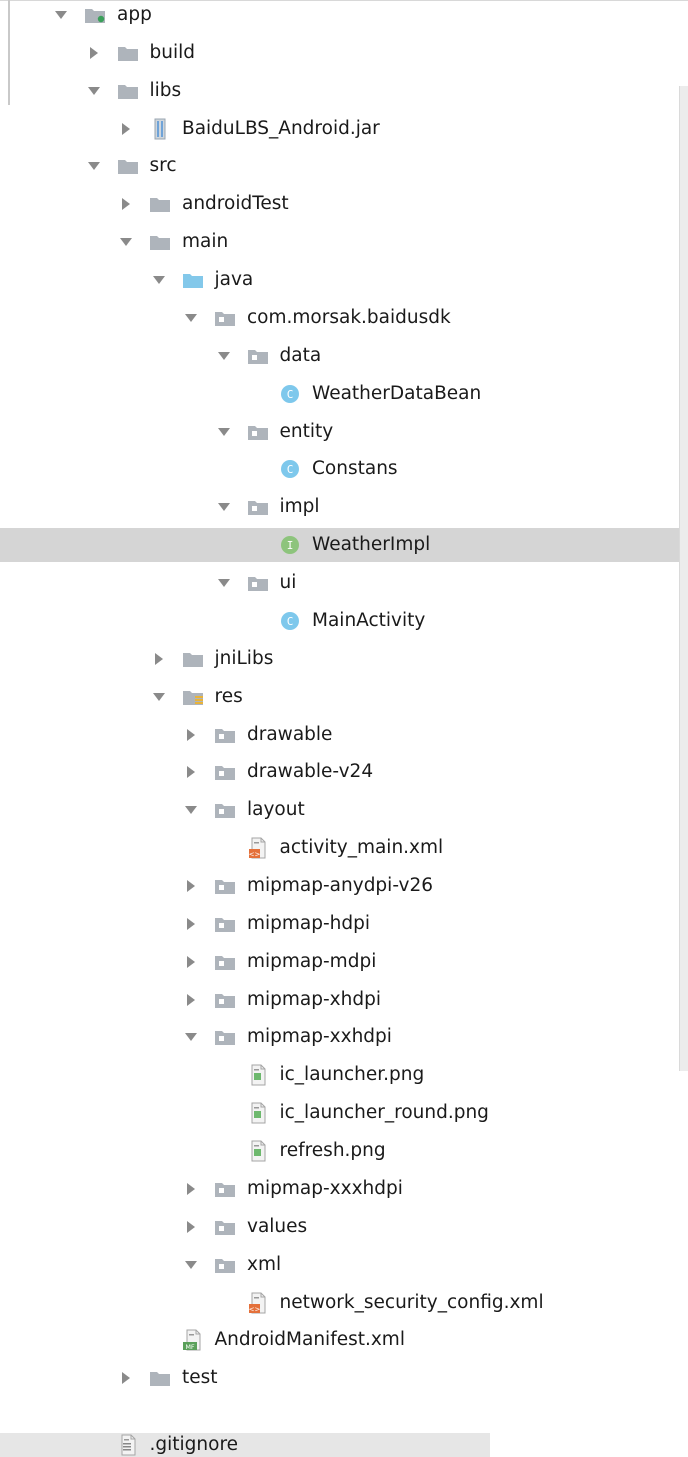 The image size is (688, 1457). What do you see at coordinates (344, 166) in the screenshot?
I see `tree-item-src: src` at bounding box center [344, 166].